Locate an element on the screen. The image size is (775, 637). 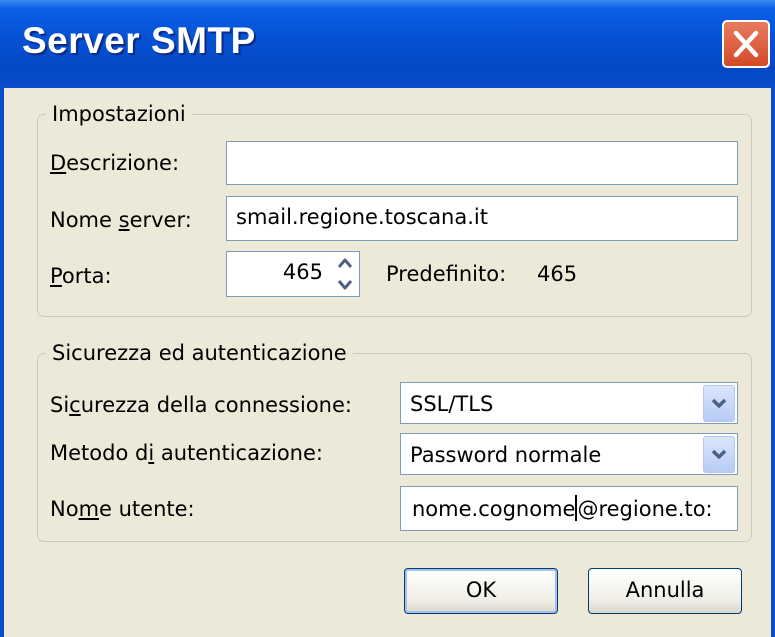
connection-security-label: Sicurezza della connessione: is located at coordinates (201, 405).